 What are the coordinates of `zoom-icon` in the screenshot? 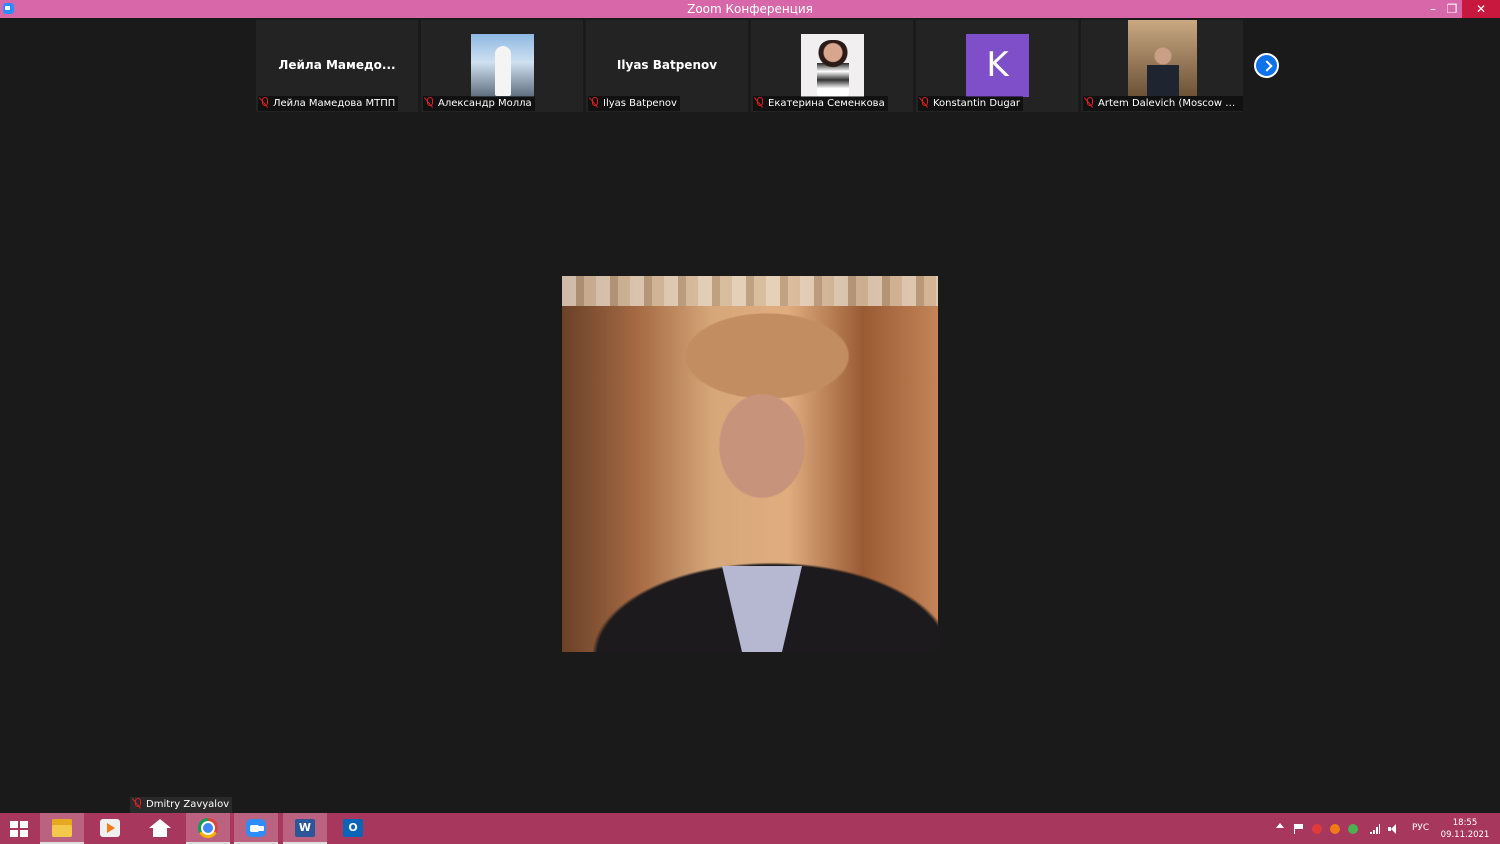 It's located at (256, 828).